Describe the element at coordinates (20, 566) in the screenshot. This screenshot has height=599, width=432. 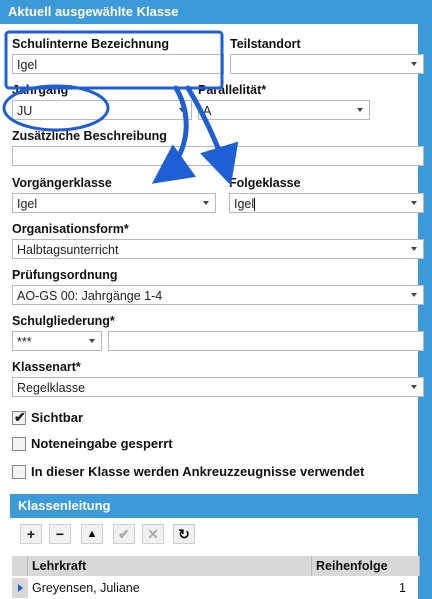
I see `row-header-corner` at that location.